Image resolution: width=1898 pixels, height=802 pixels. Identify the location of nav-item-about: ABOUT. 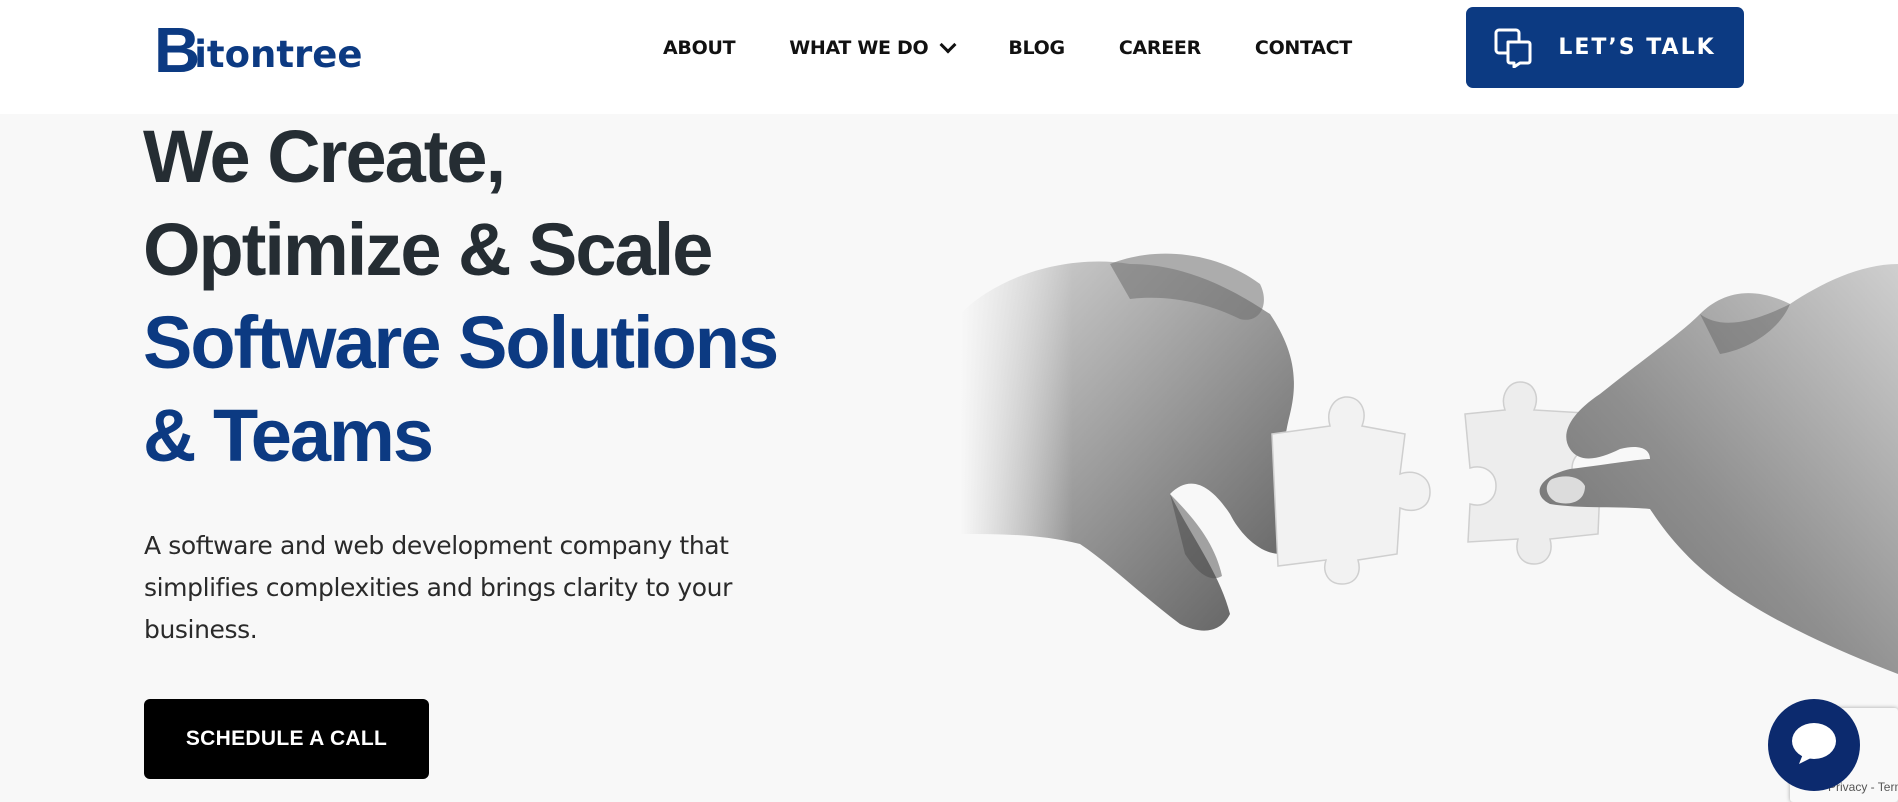
(699, 48).